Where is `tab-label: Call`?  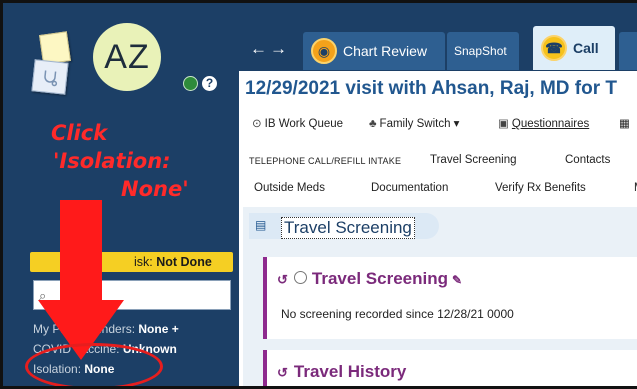
tab-label: Call is located at coordinates (586, 48).